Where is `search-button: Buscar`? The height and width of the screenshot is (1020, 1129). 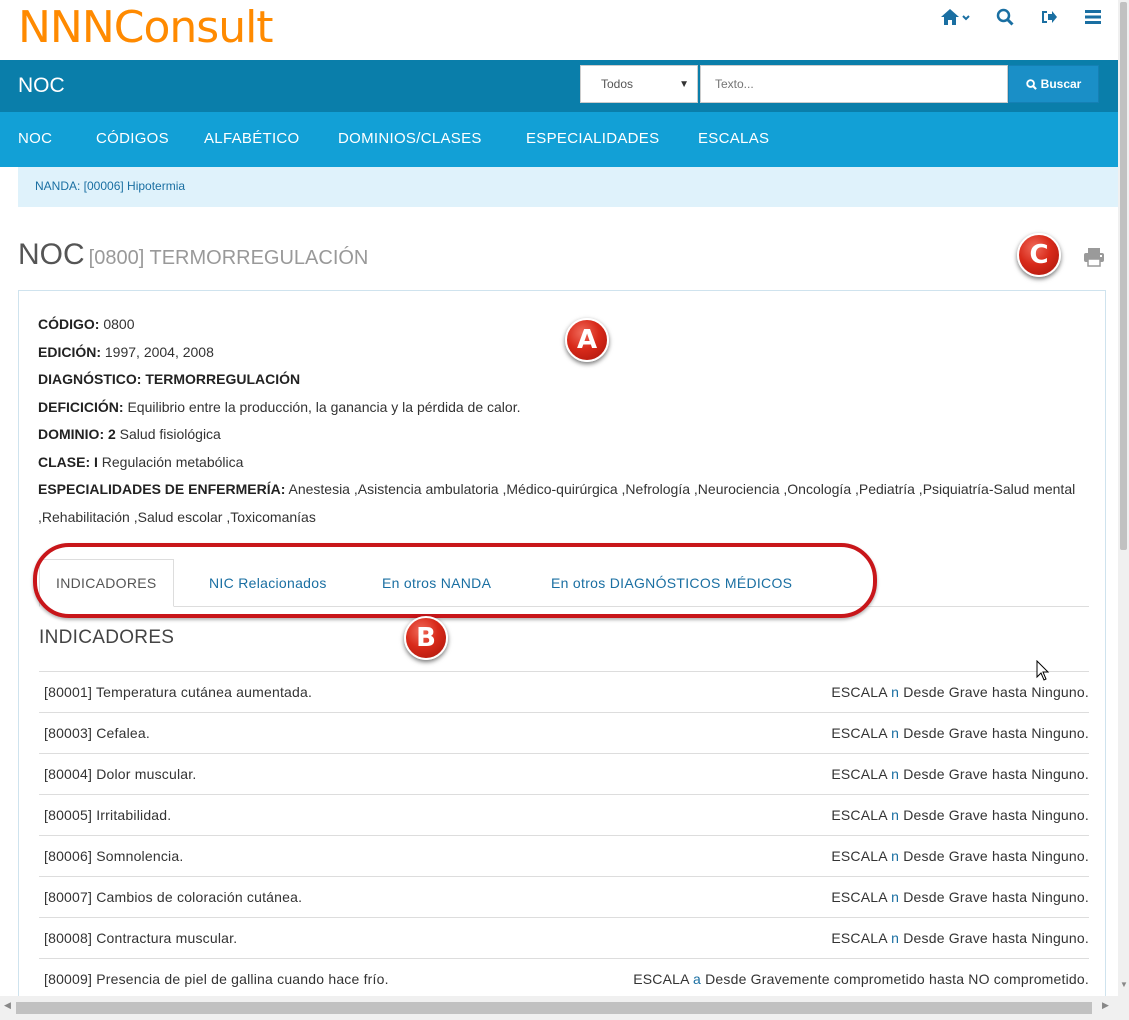 search-button: Buscar is located at coordinates (1053, 84).